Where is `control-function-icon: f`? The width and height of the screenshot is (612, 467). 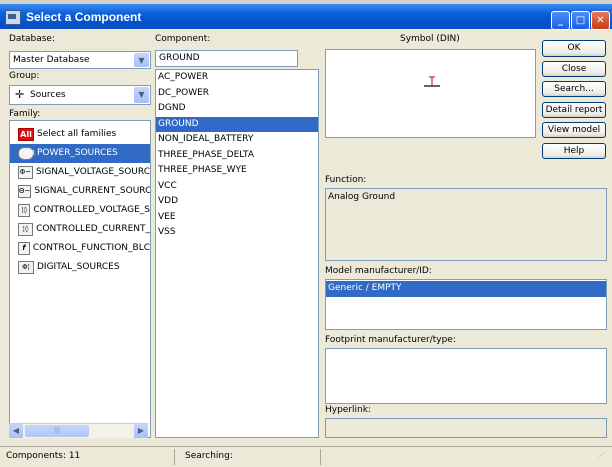
control-function-icon: f is located at coordinates (24, 248).